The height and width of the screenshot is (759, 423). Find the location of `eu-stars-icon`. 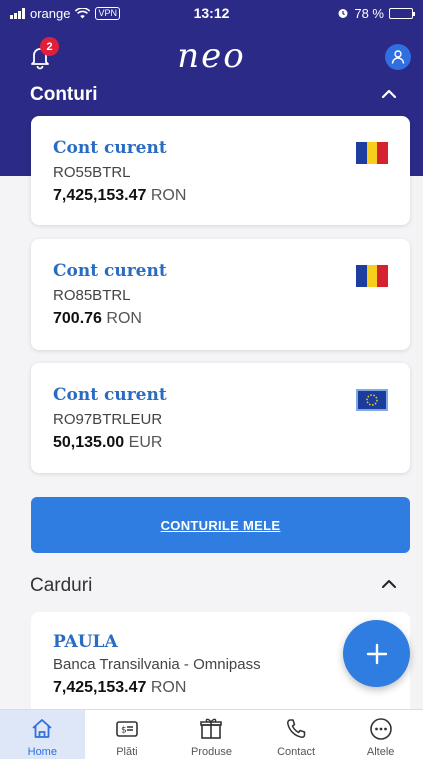

eu-stars-icon is located at coordinates (372, 400).